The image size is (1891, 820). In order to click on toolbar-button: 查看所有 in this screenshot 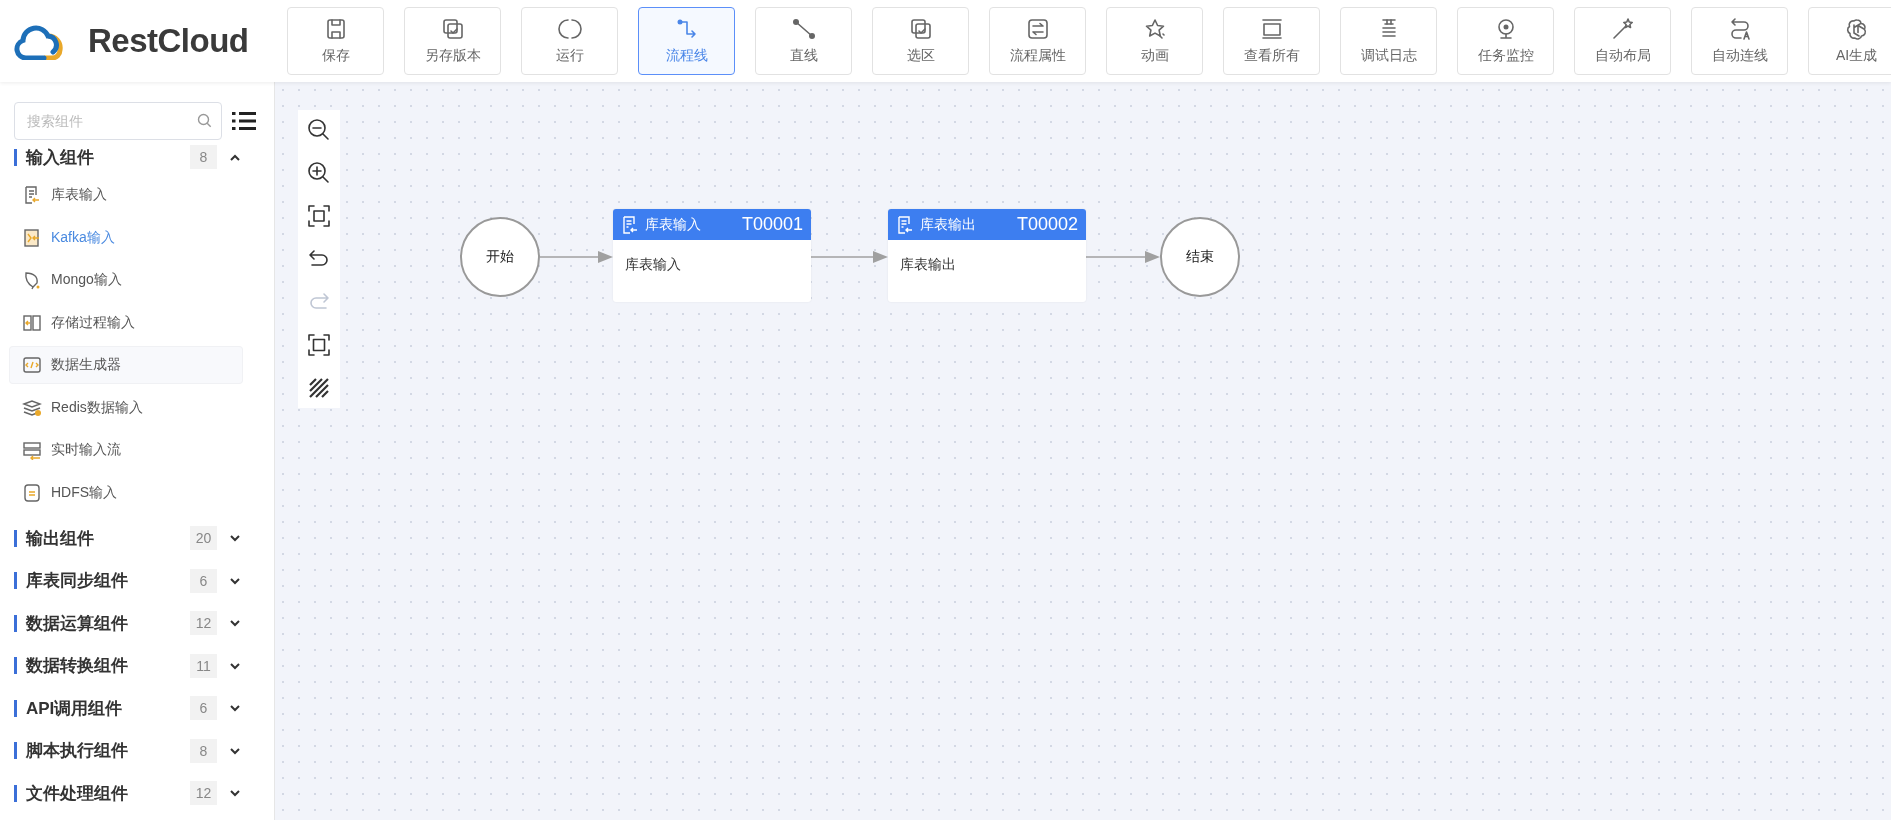, I will do `click(1271, 41)`.